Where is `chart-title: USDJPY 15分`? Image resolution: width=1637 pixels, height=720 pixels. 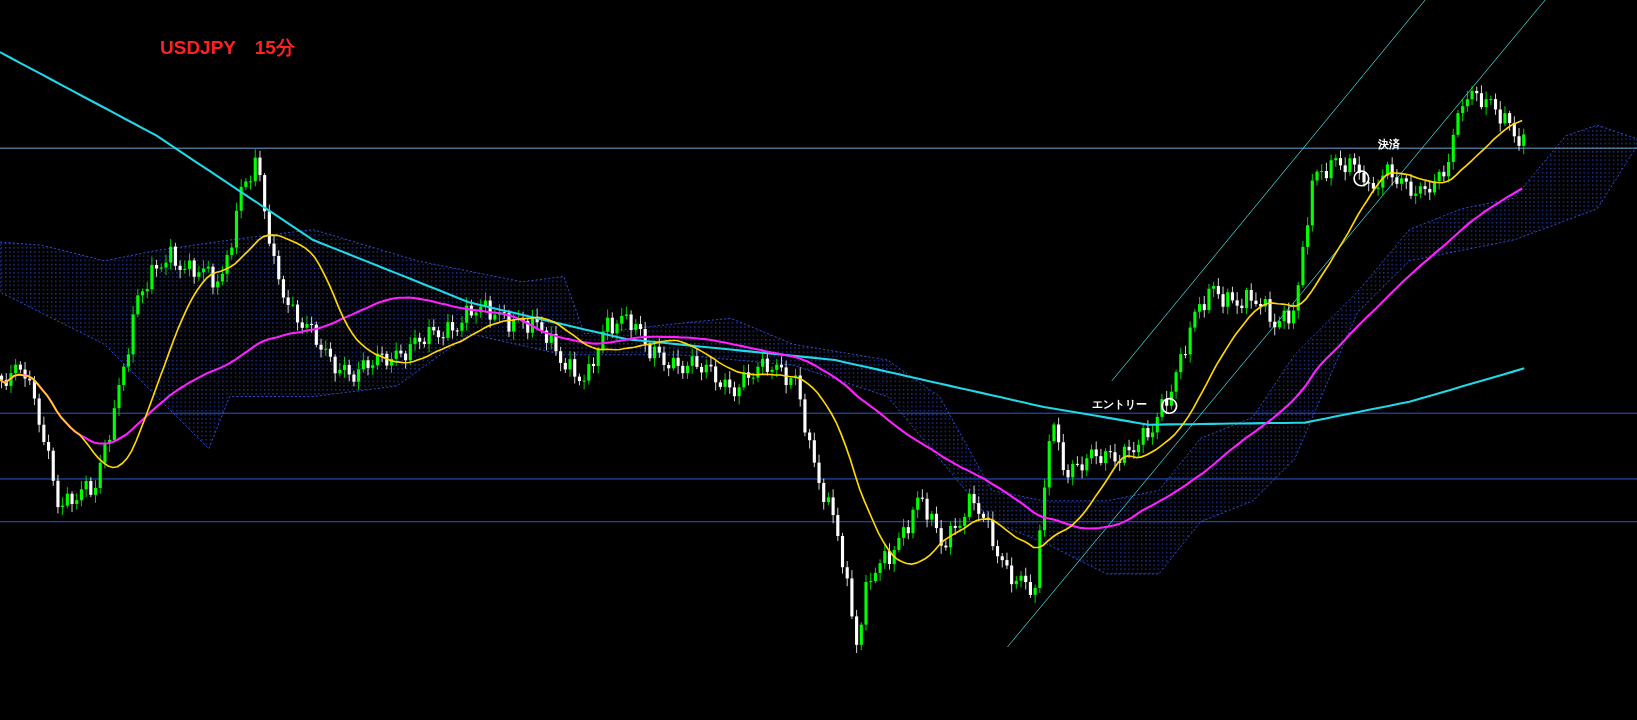
chart-title: USDJPY 15分 is located at coordinates (227, 48).